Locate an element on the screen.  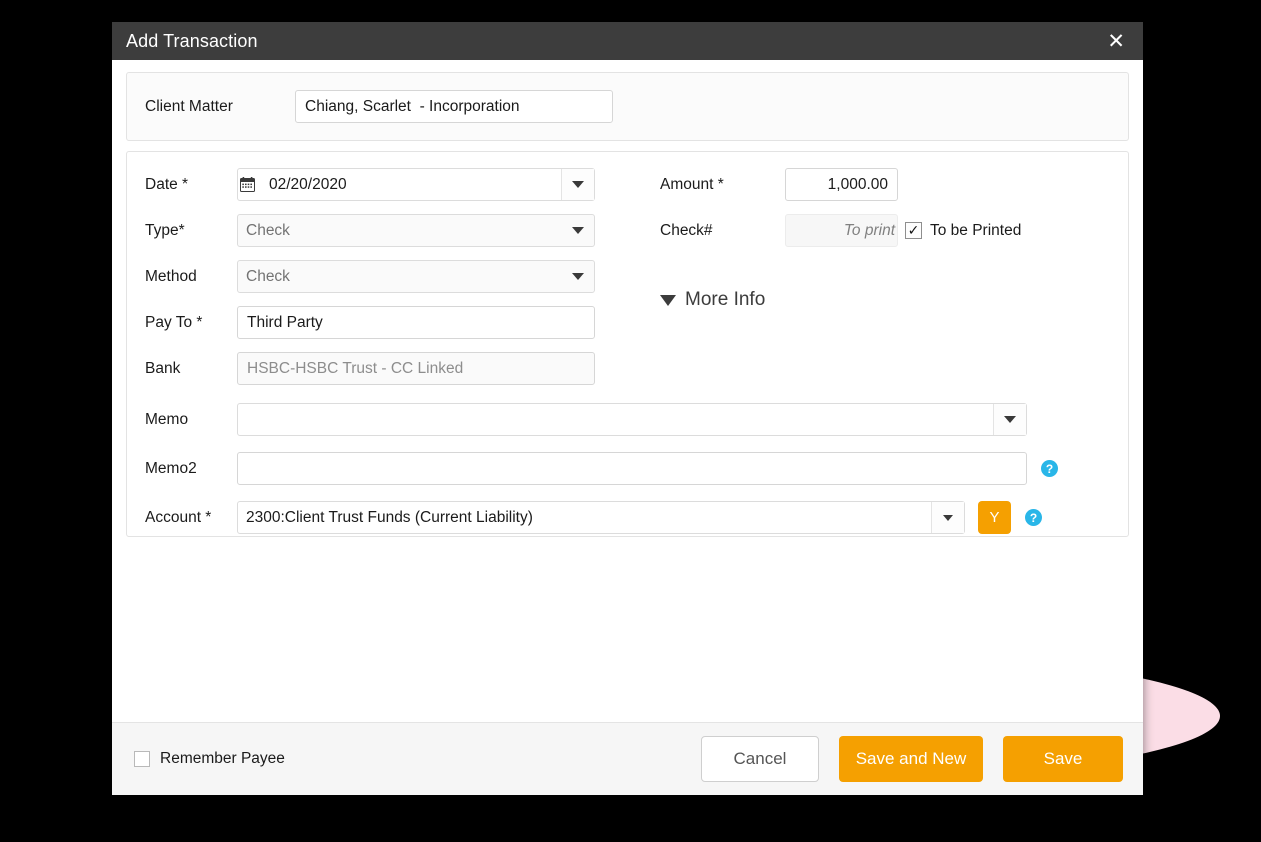
check-number-input: To print is located at coordinates (841, 230).